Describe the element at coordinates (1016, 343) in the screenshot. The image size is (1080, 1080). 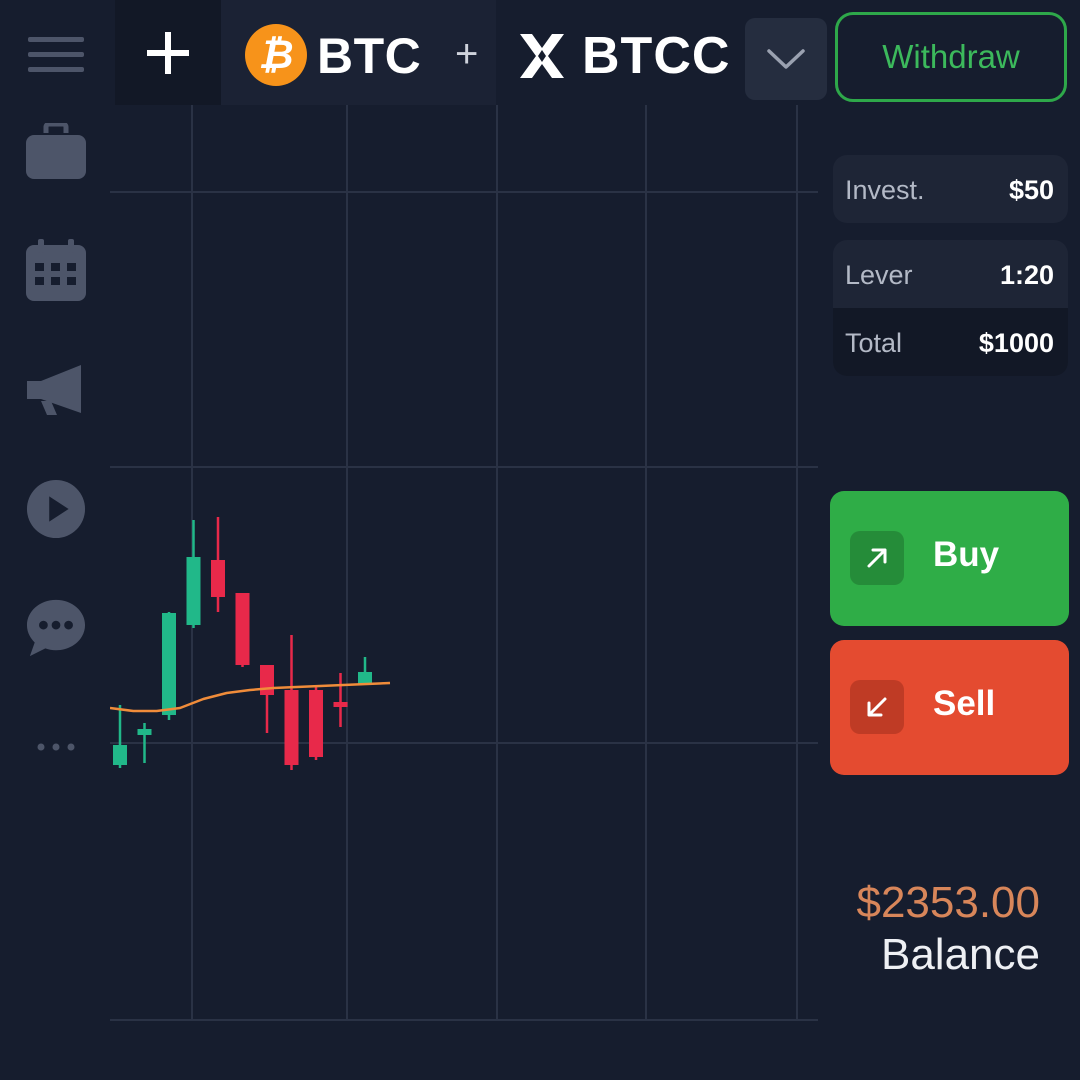
I see `total-value: $1000` at that location.